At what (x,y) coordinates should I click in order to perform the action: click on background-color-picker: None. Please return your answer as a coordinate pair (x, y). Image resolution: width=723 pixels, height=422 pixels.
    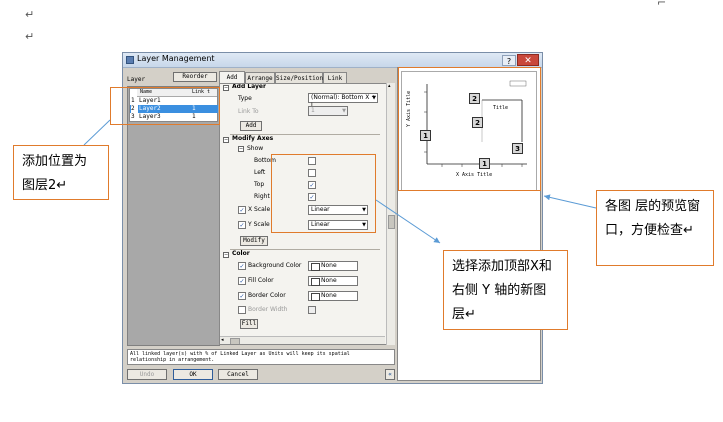
    Looking at the image, I should click on (333, 266).